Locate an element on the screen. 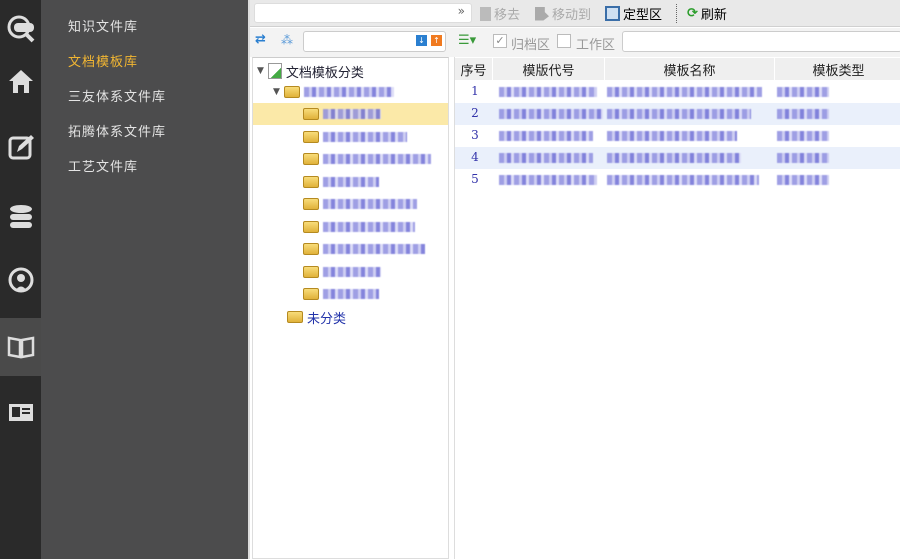 The width and height of the screenshot is (900, 559). arrow-down-icon: ↓ is located at coordinates (421, 40).